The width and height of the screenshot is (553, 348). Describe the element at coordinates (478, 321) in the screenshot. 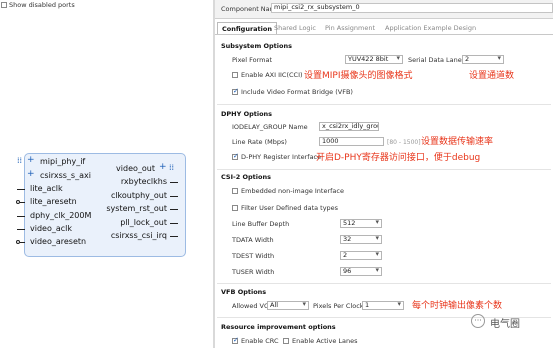

I see `watermark-logo-icon: ···` at that location.